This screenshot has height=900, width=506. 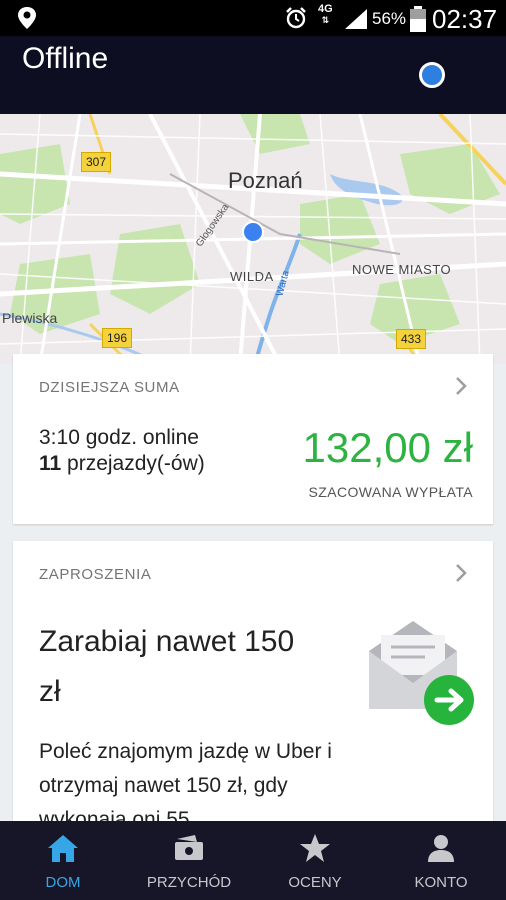 I want to click on rides-label: przejazdy(-ów), so click(x=133, y=463).